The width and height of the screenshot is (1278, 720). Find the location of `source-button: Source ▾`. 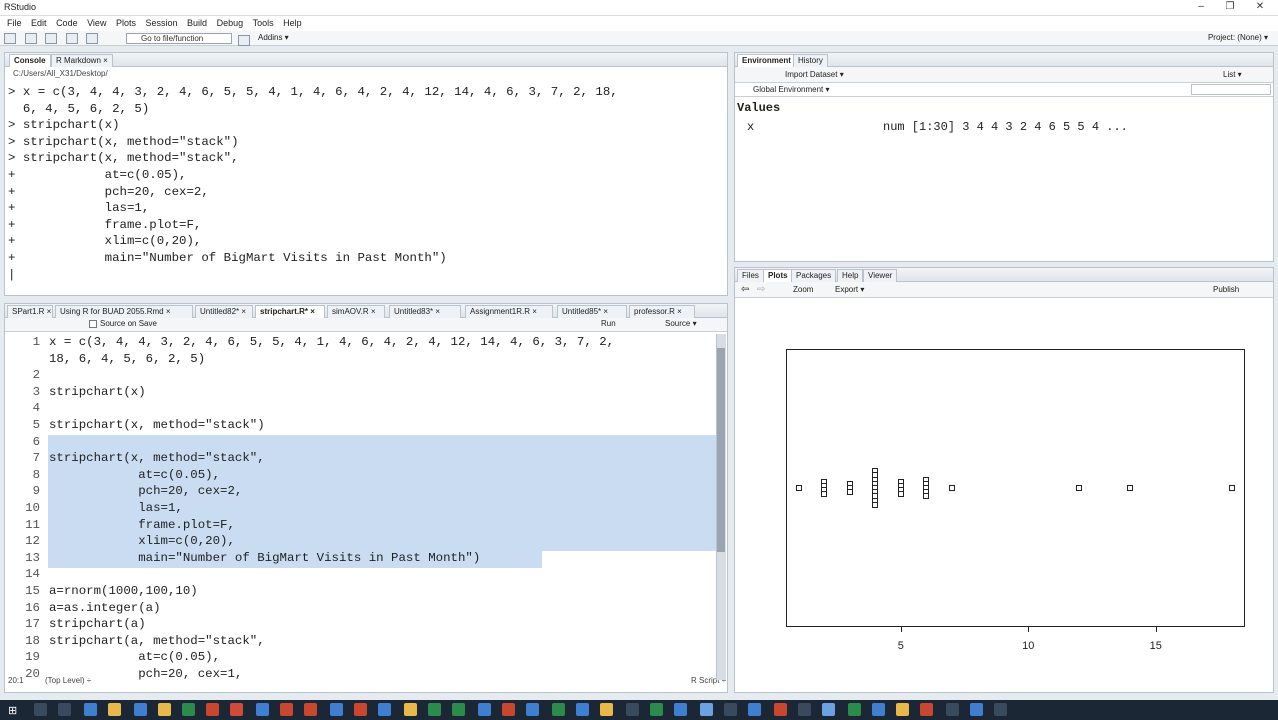

source-button: Source ▾ is located at coordinates (681, 323).